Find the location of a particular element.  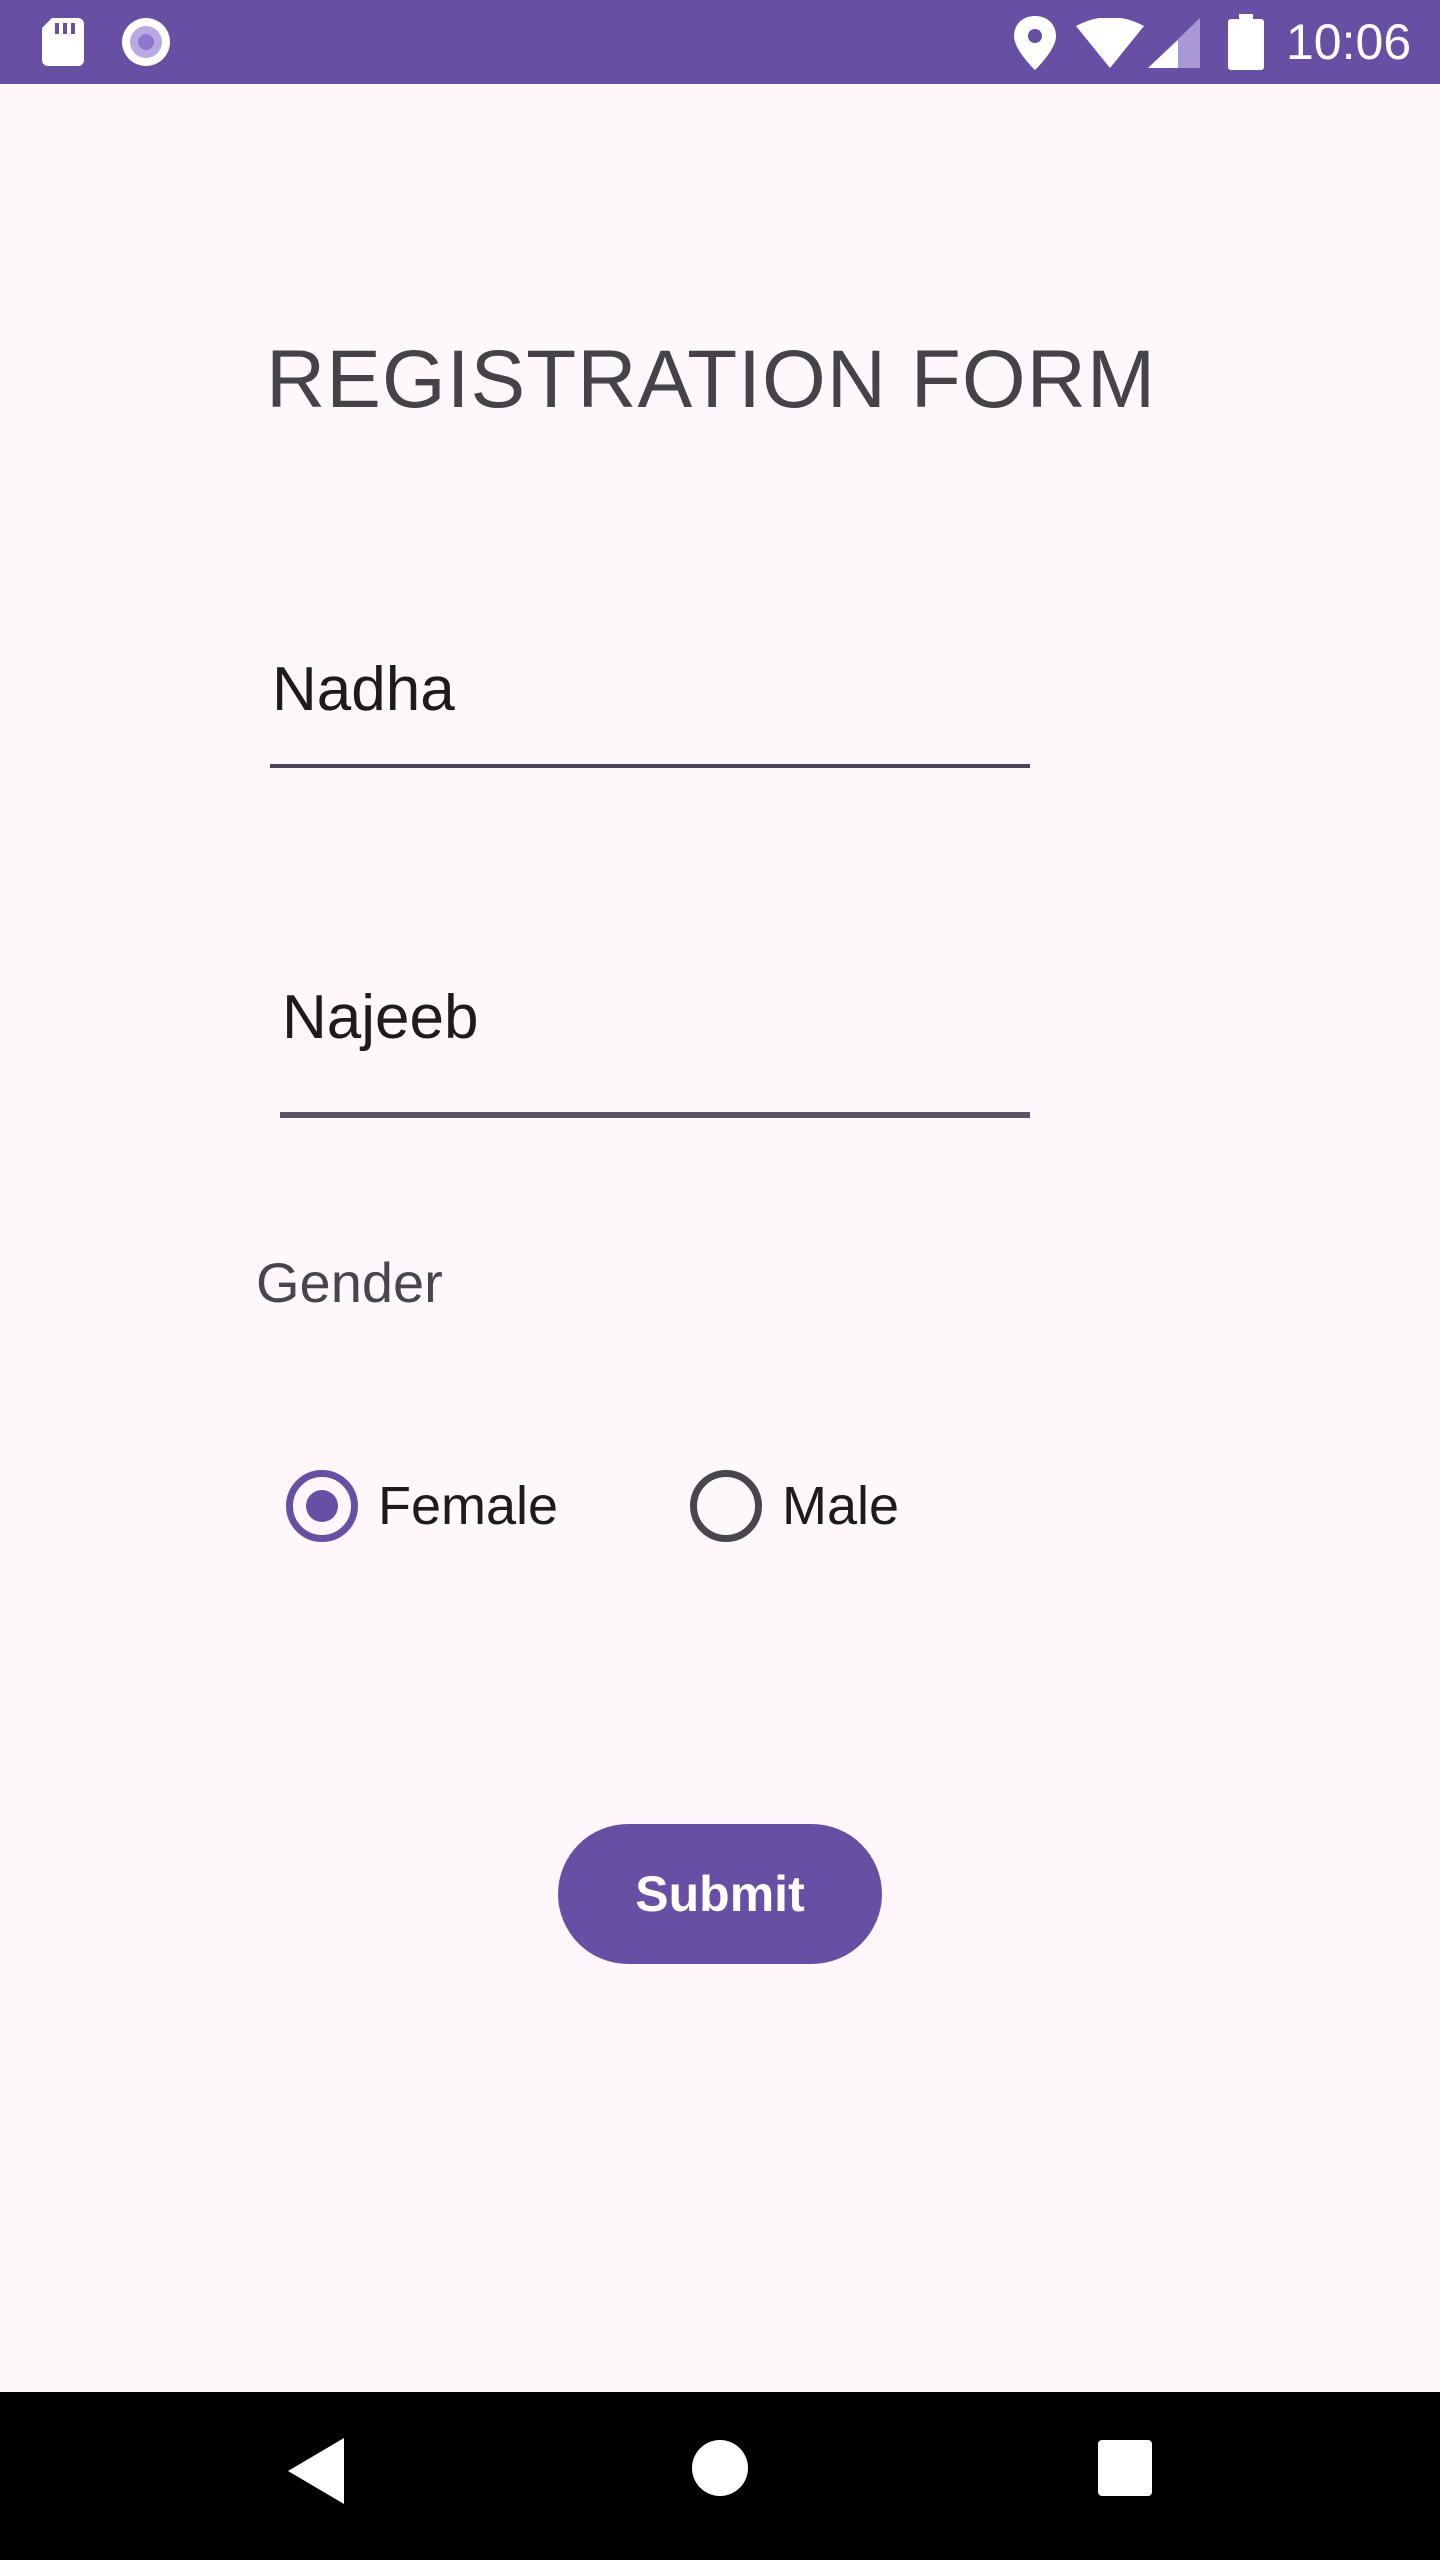

radio-female-label: Female is located at coordinates (468, 1506).